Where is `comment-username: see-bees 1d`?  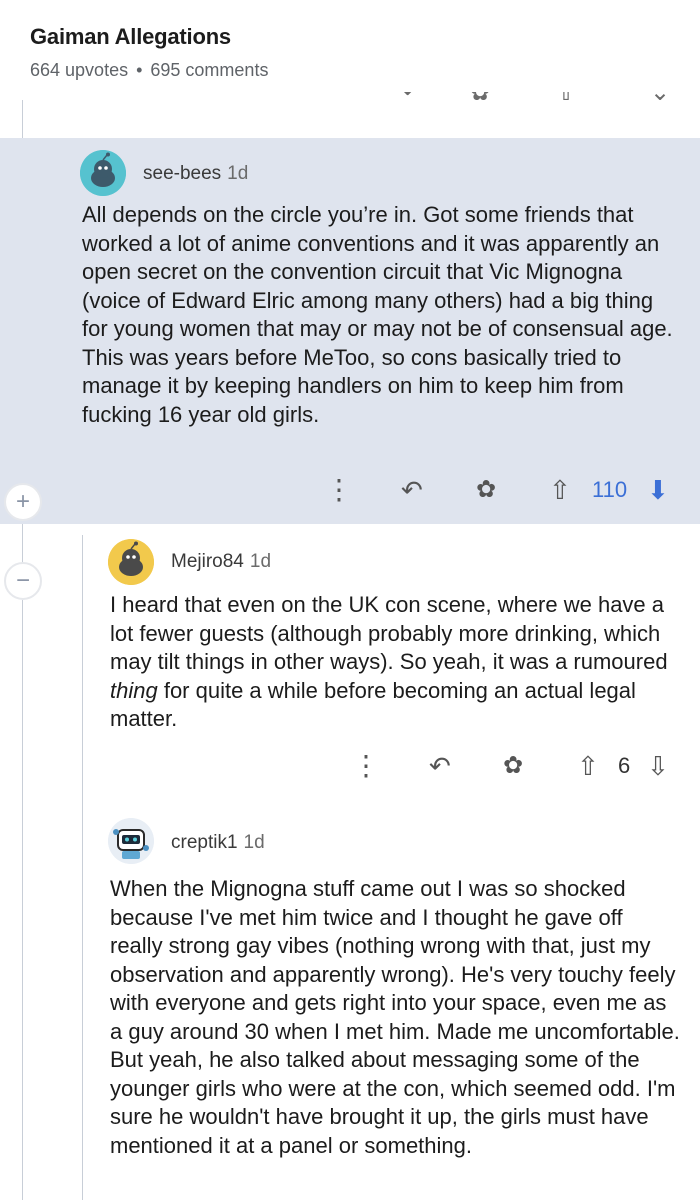
comment-username: see-bees 1d is located at coordinates (195, 174).